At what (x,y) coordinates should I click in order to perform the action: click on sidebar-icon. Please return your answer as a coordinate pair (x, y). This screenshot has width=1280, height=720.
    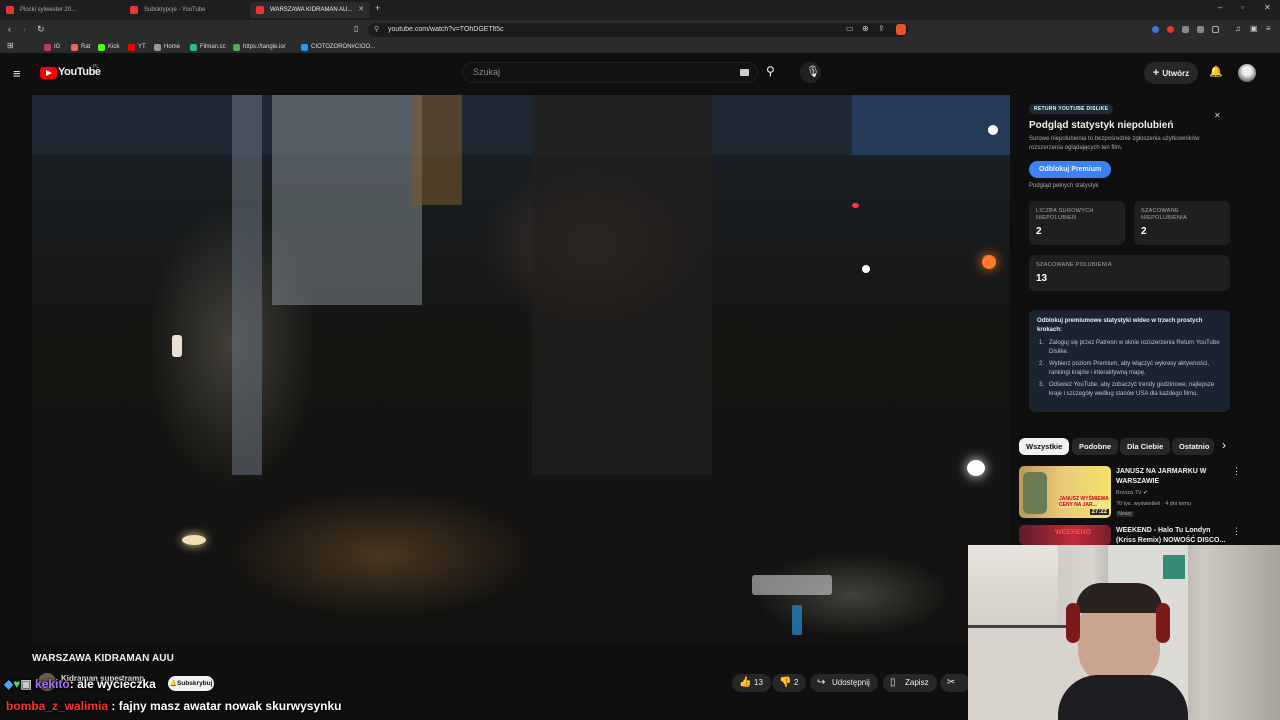
    Looking at the image, I should click on (1215, 29).